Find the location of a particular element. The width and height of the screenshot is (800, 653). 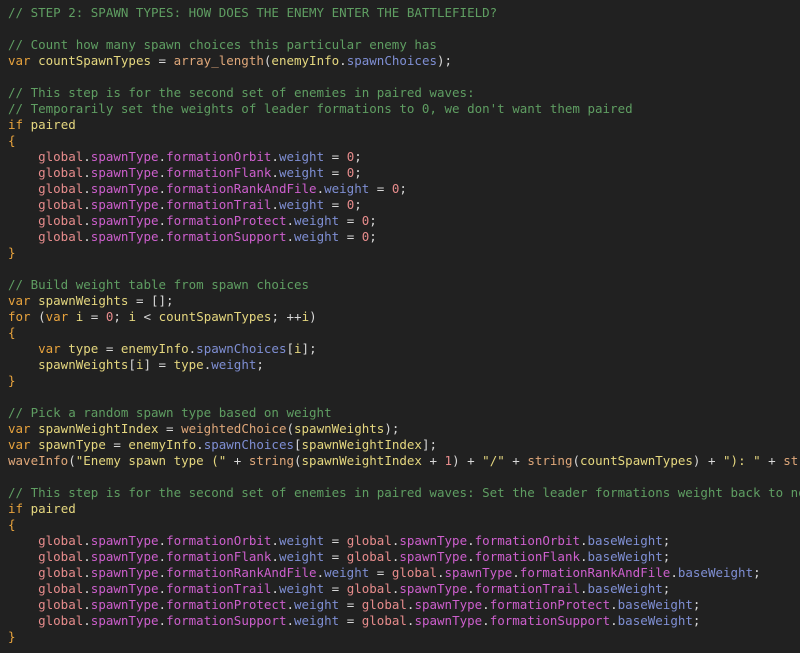

code-line: var type = enemyInfo.spawnChoices[i]; is located at coordinates (404, 349).